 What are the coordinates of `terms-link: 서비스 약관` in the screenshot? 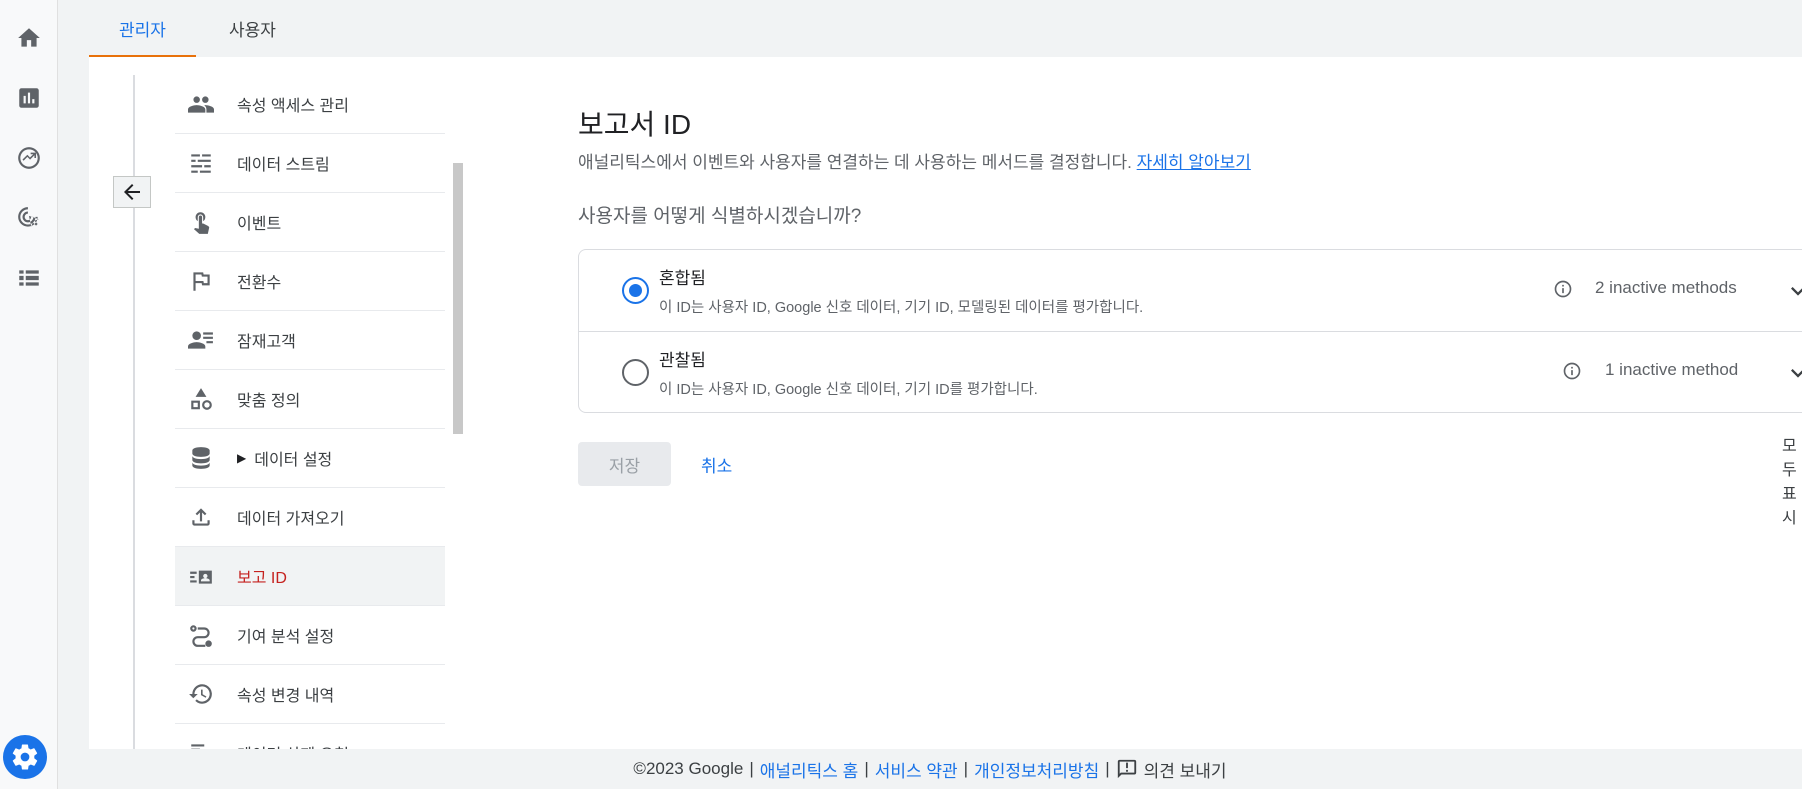 It's located at (916, 769).